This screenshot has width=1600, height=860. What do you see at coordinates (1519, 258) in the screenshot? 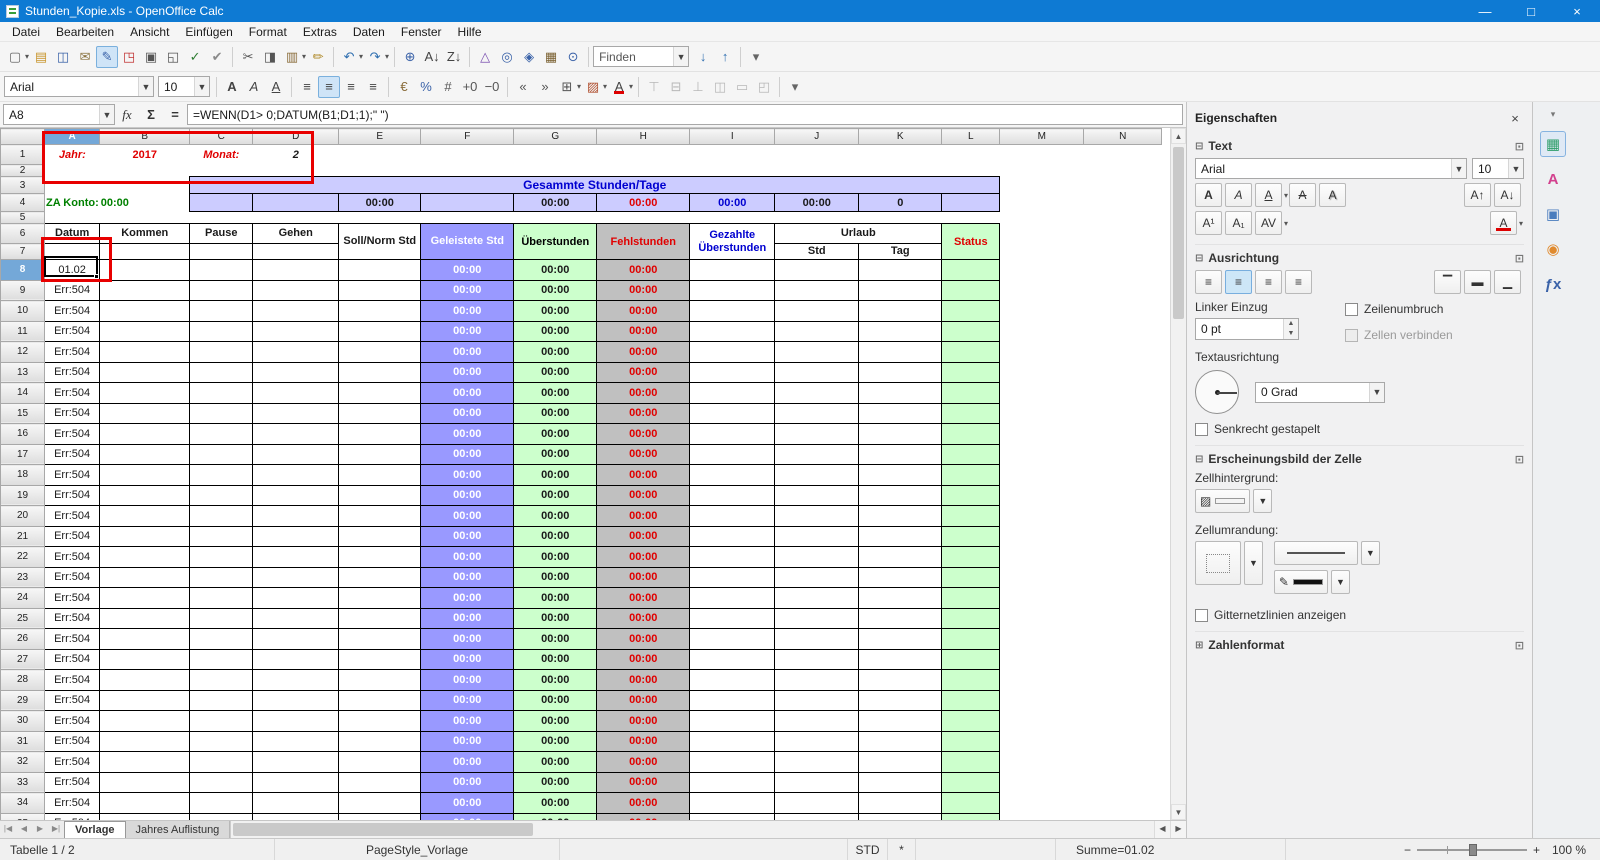
I see `ausrichtung-dialog-launcher-icon: ⊡` at bounding box center [1519, 258].